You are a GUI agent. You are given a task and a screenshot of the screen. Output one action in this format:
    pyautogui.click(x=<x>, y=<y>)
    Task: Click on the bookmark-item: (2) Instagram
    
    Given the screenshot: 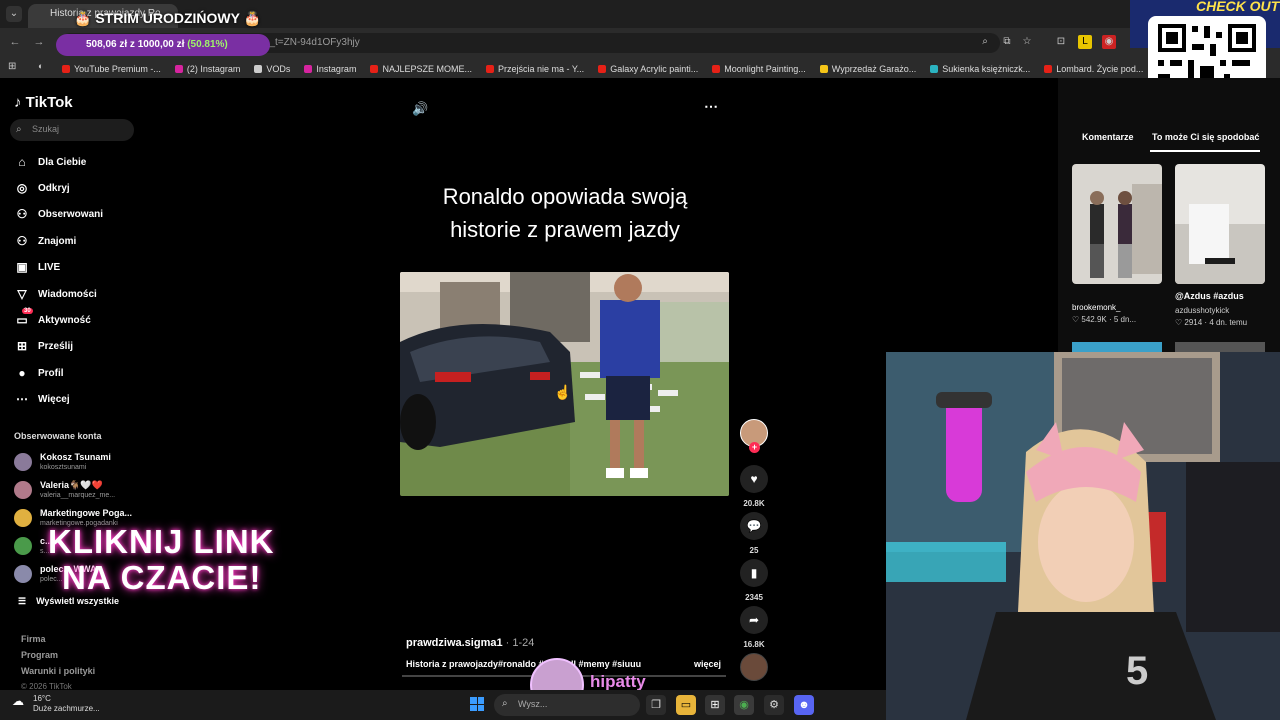 What is the action you would take?
    pyautogui.click(x=207, y=69)
    